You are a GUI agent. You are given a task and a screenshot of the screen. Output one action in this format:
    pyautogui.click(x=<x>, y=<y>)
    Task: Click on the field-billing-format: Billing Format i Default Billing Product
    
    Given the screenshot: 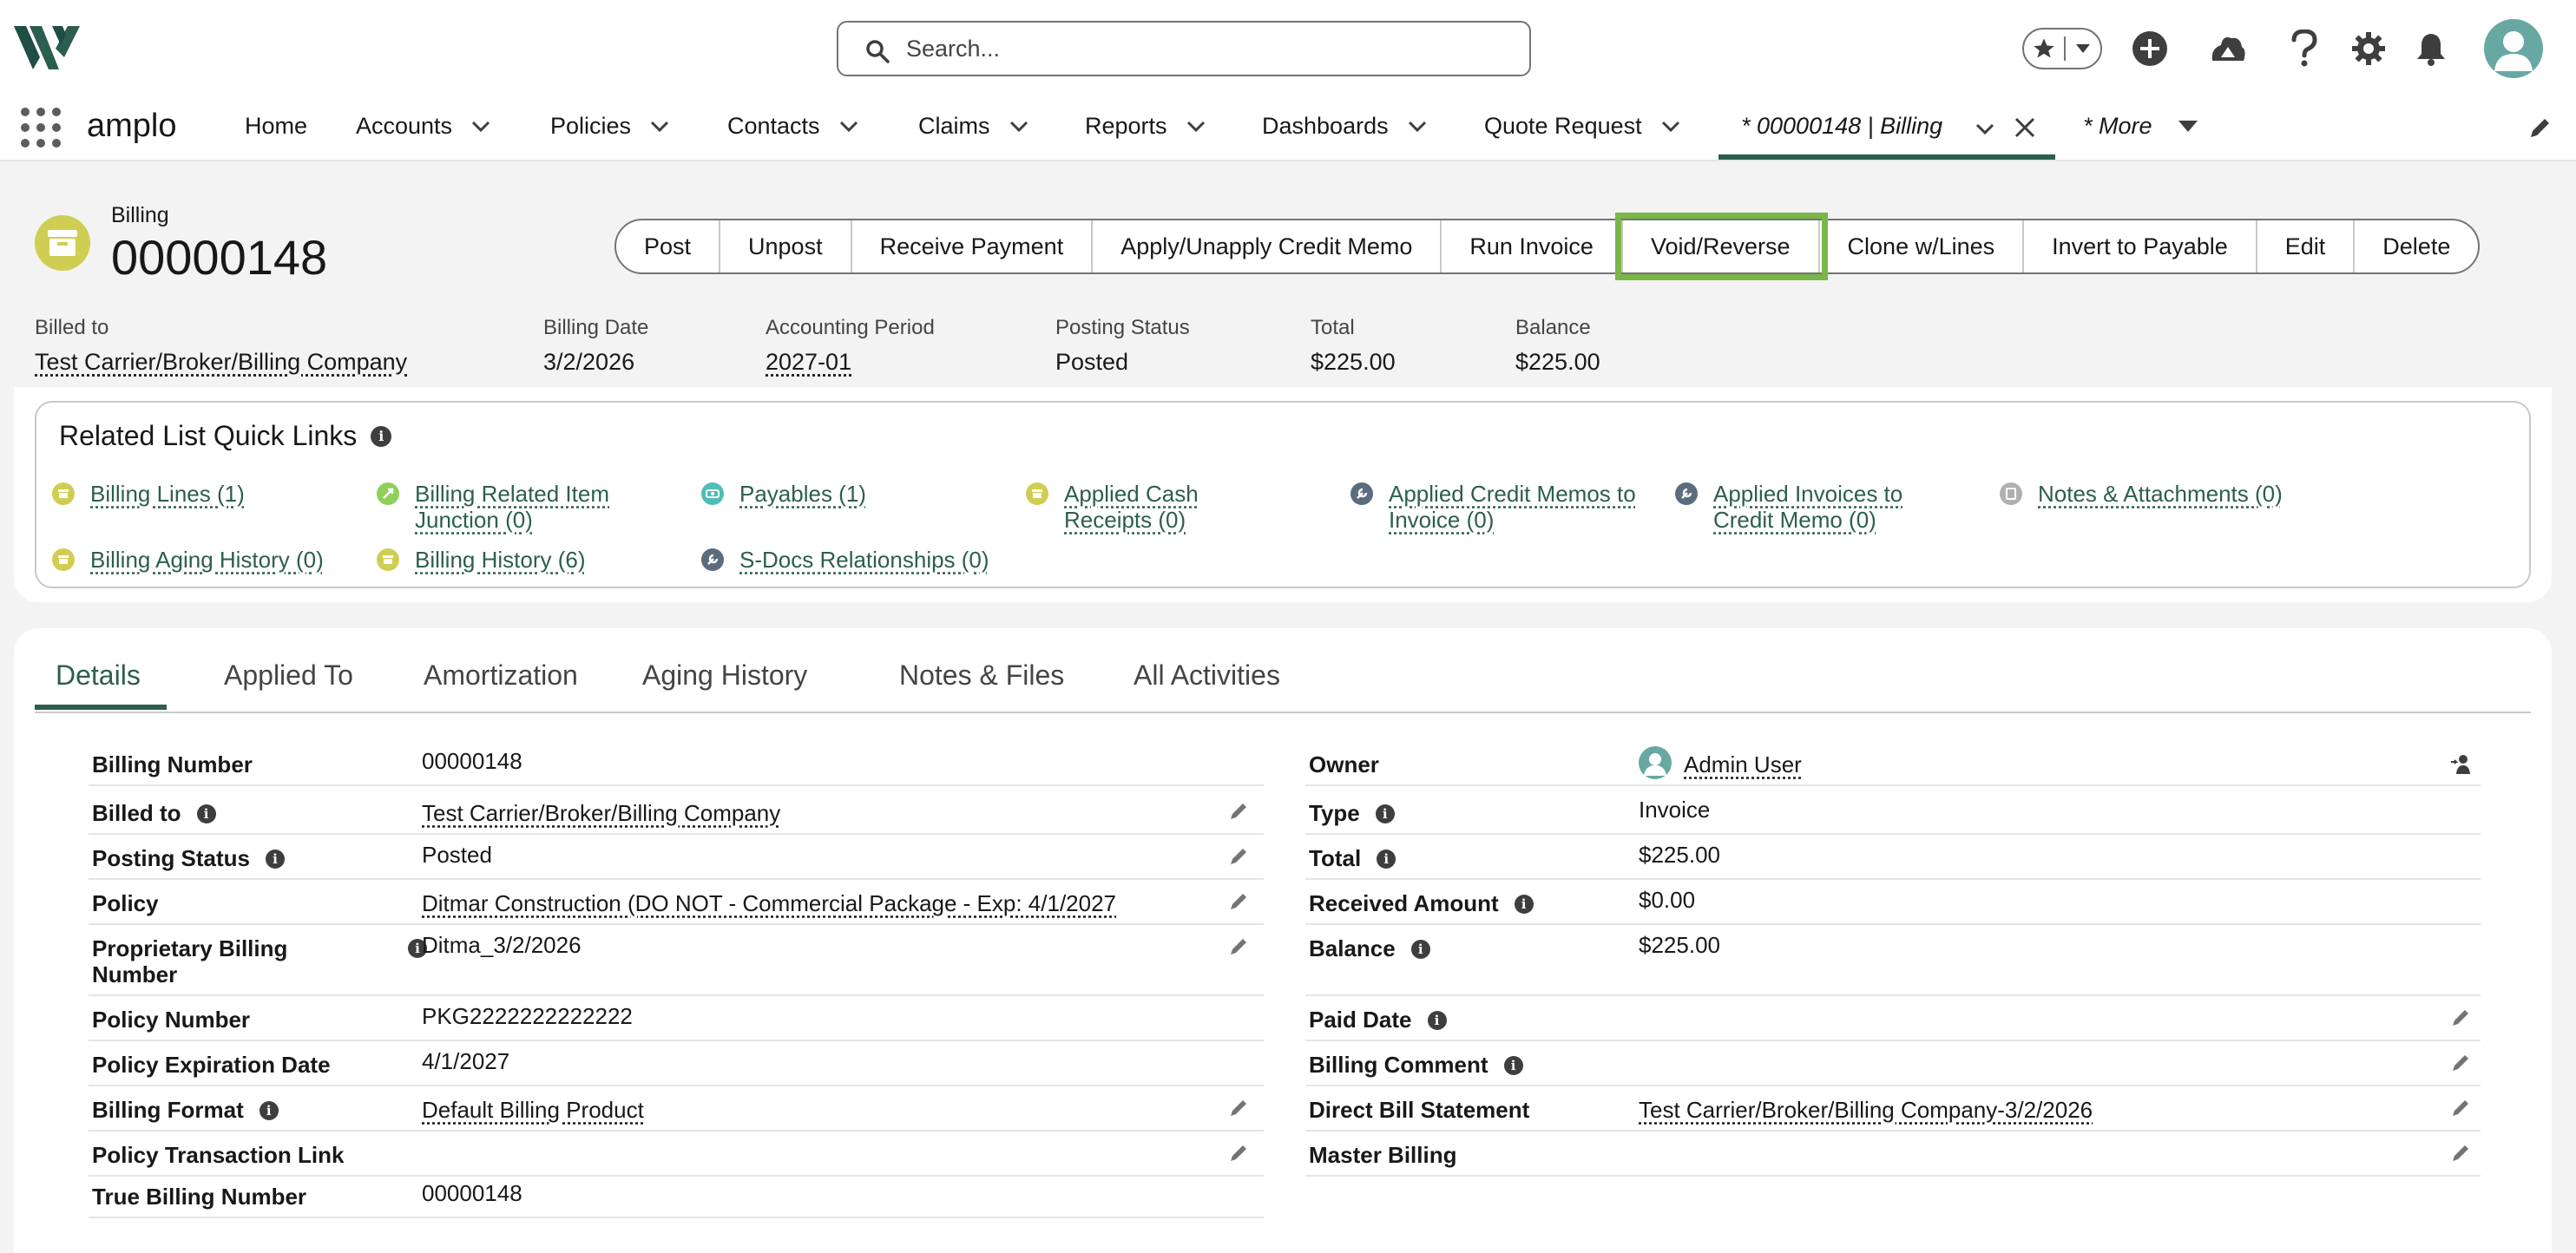 What is the action you would take?
    pyautogui.click(x=676, y=1109)
    